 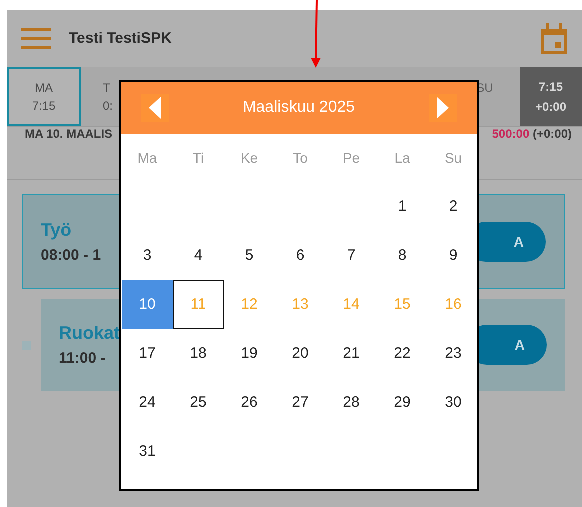 I want to click on week-total: 7:15 +0:00, so click(x=551, y=96).